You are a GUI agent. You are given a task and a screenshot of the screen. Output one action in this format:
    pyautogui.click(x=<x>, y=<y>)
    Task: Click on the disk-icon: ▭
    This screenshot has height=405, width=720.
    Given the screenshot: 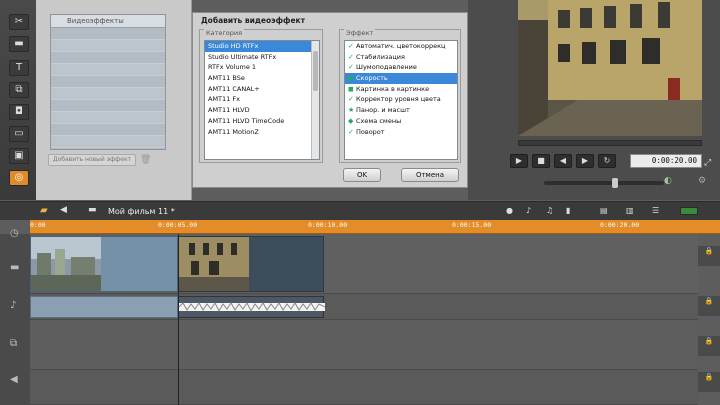 What is the action you would take?
    pyautogui.click(x=19, y=134)
    